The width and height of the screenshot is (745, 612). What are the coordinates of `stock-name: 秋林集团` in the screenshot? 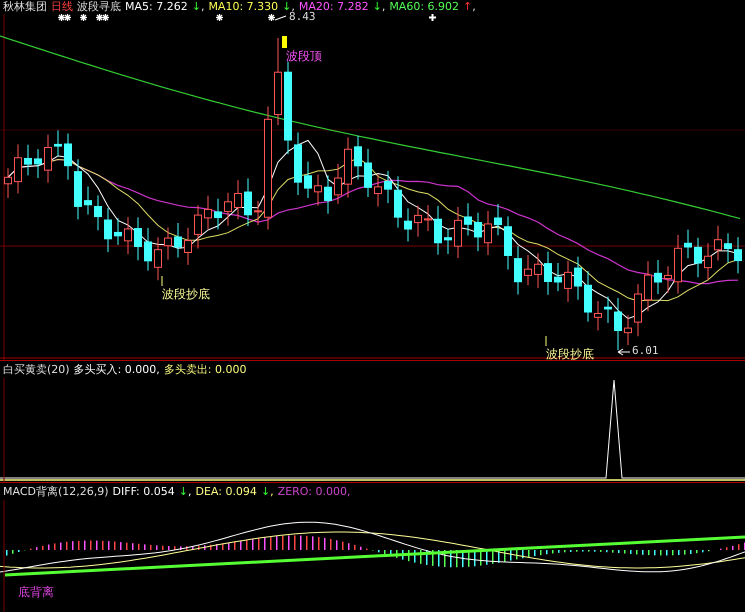 It's located at (25, 7).